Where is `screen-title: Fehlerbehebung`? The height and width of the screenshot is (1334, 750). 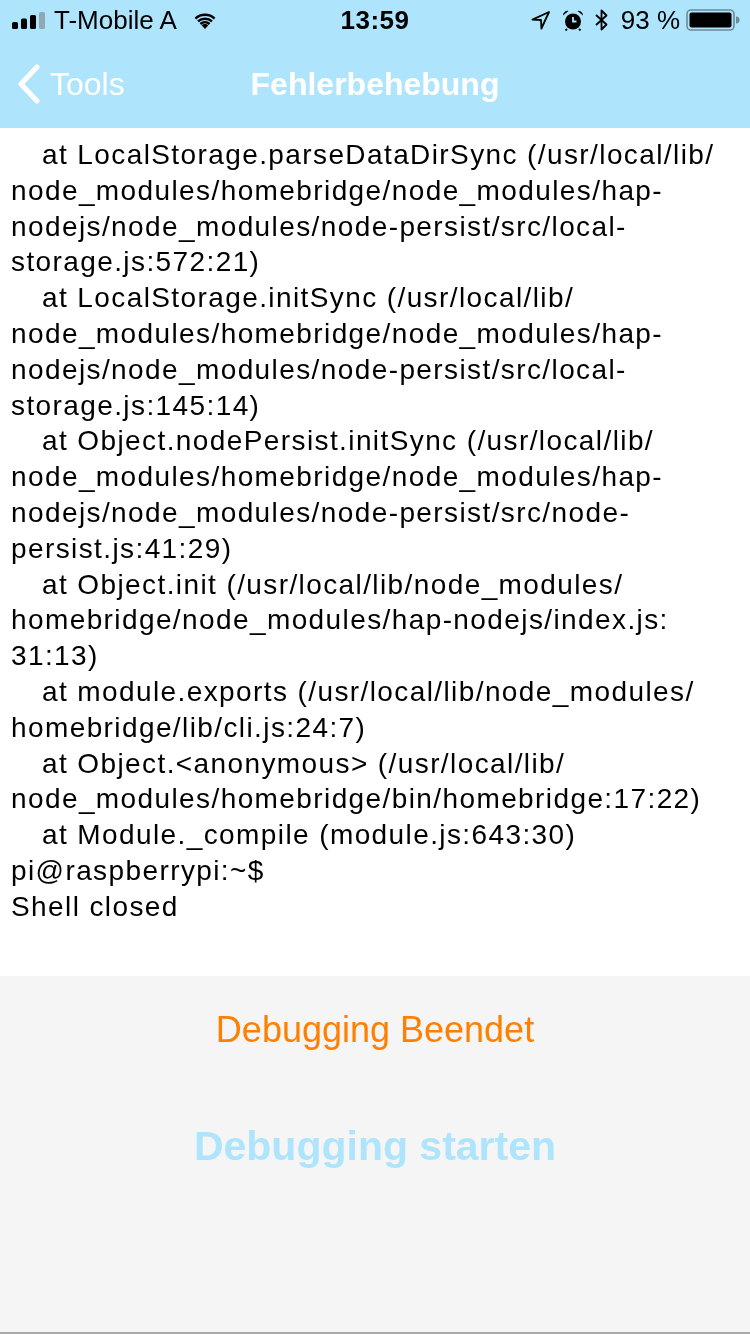
screen-title: Fehlerbehebung is located at coordinates (375, 84).